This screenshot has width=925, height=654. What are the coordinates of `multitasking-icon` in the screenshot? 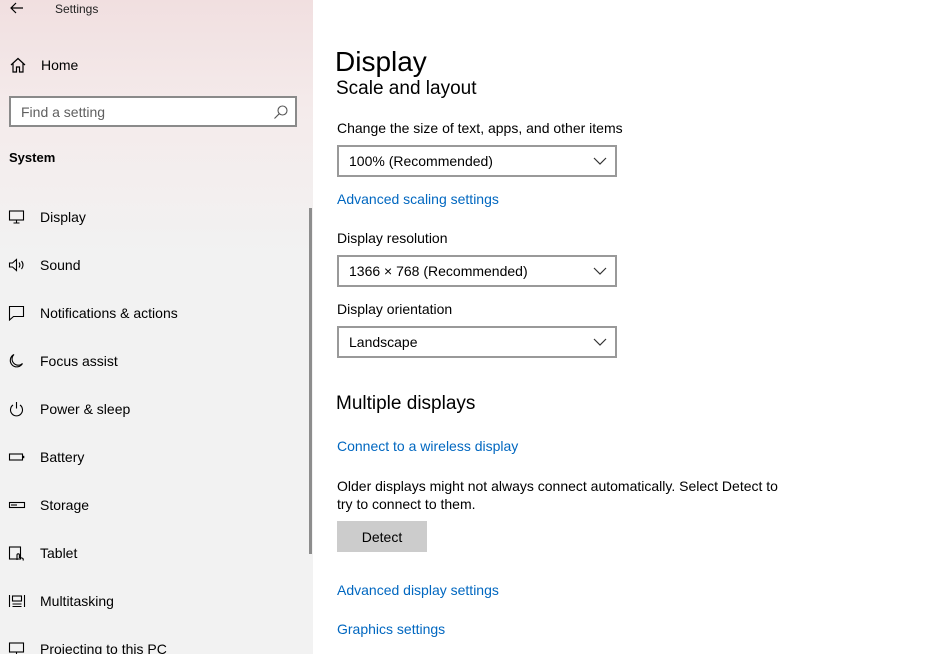 It's located at (17, 601).